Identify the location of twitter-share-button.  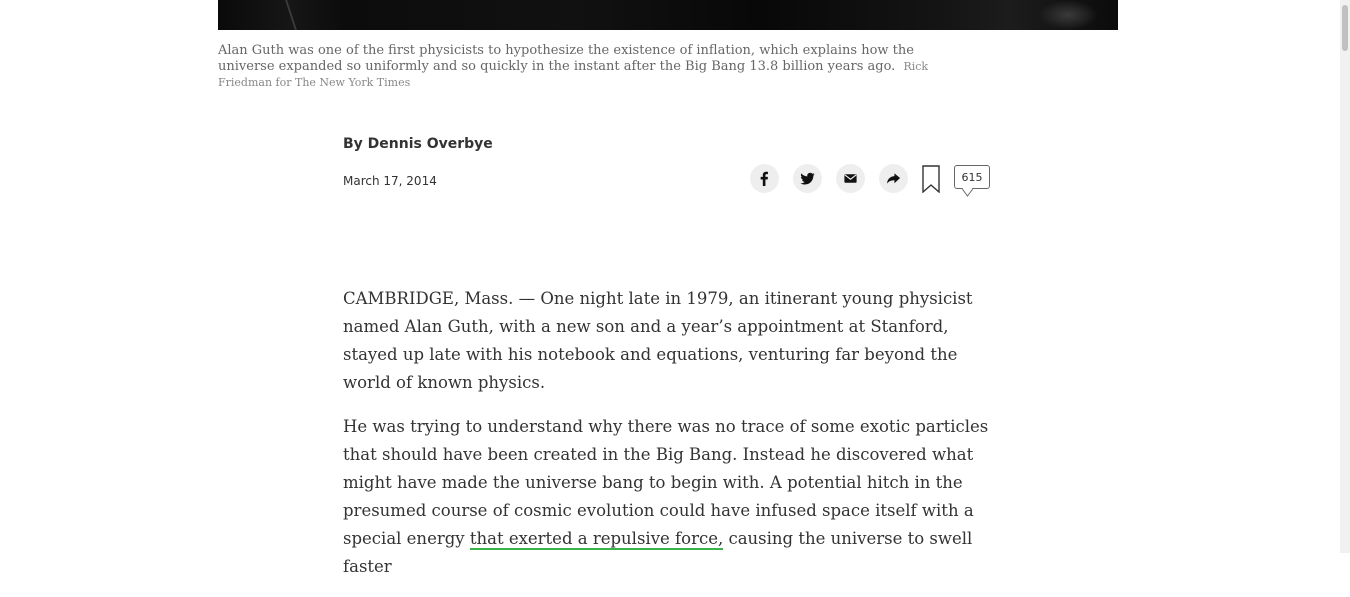
(807, 178).